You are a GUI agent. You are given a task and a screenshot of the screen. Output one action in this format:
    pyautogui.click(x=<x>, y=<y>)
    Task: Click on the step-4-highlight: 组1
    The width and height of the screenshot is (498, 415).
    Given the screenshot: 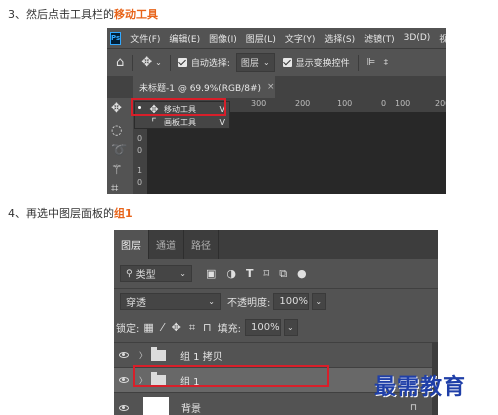 What is the action you would take?
    pyautogui.click(x=123, y=213)
    